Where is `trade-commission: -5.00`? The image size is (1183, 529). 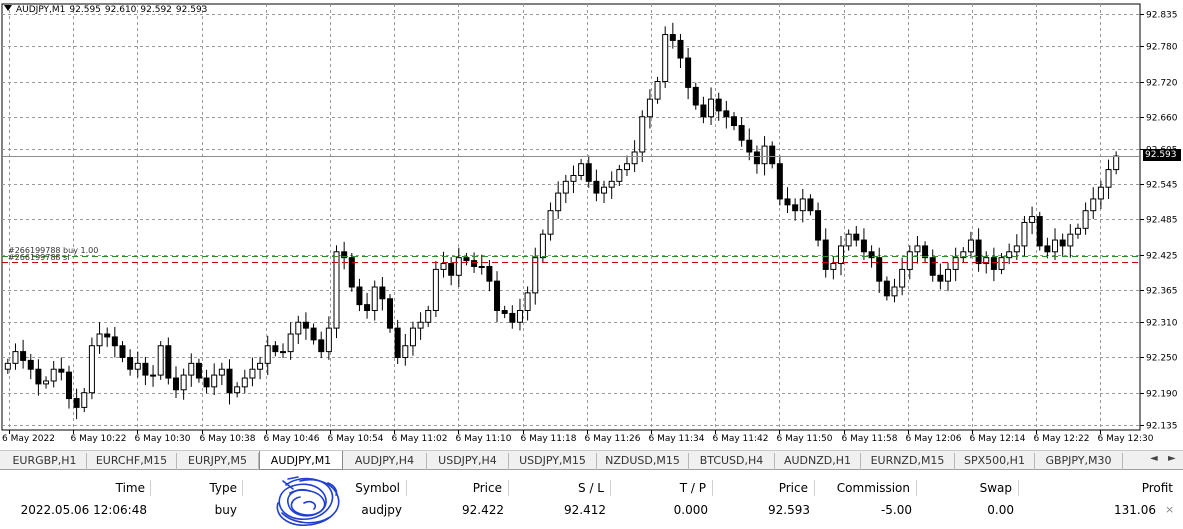
trade-commission: -5.00 is located at coordinates (896, 510).